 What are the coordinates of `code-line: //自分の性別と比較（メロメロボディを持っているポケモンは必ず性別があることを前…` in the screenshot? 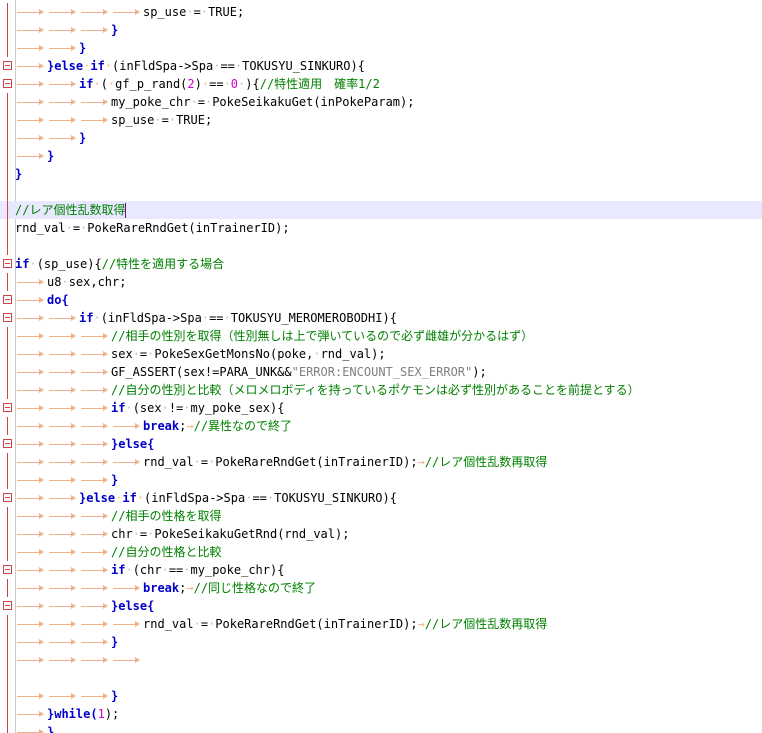 It's located at (381, 390).